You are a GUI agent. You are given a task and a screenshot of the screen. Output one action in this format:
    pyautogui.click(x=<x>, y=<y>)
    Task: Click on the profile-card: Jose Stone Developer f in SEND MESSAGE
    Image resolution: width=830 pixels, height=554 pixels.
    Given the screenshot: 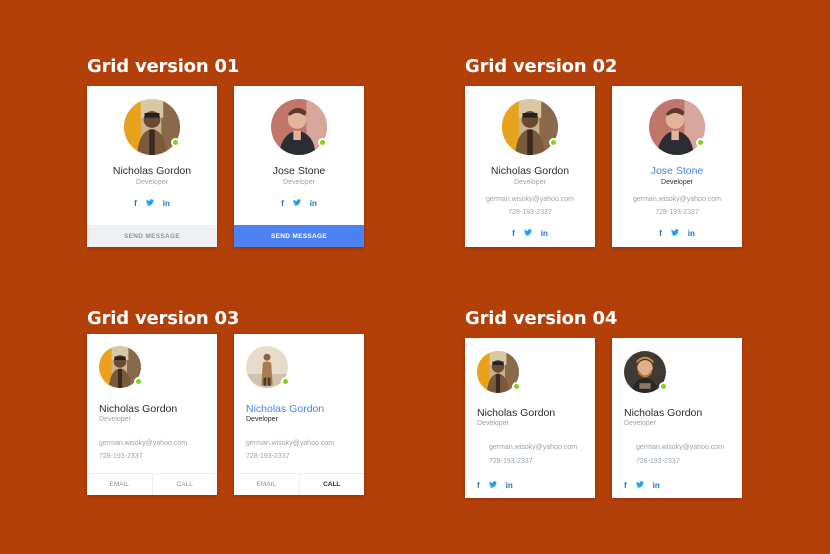 What is the action you would take?
    pyautogui.click(x=299, y=166)
    